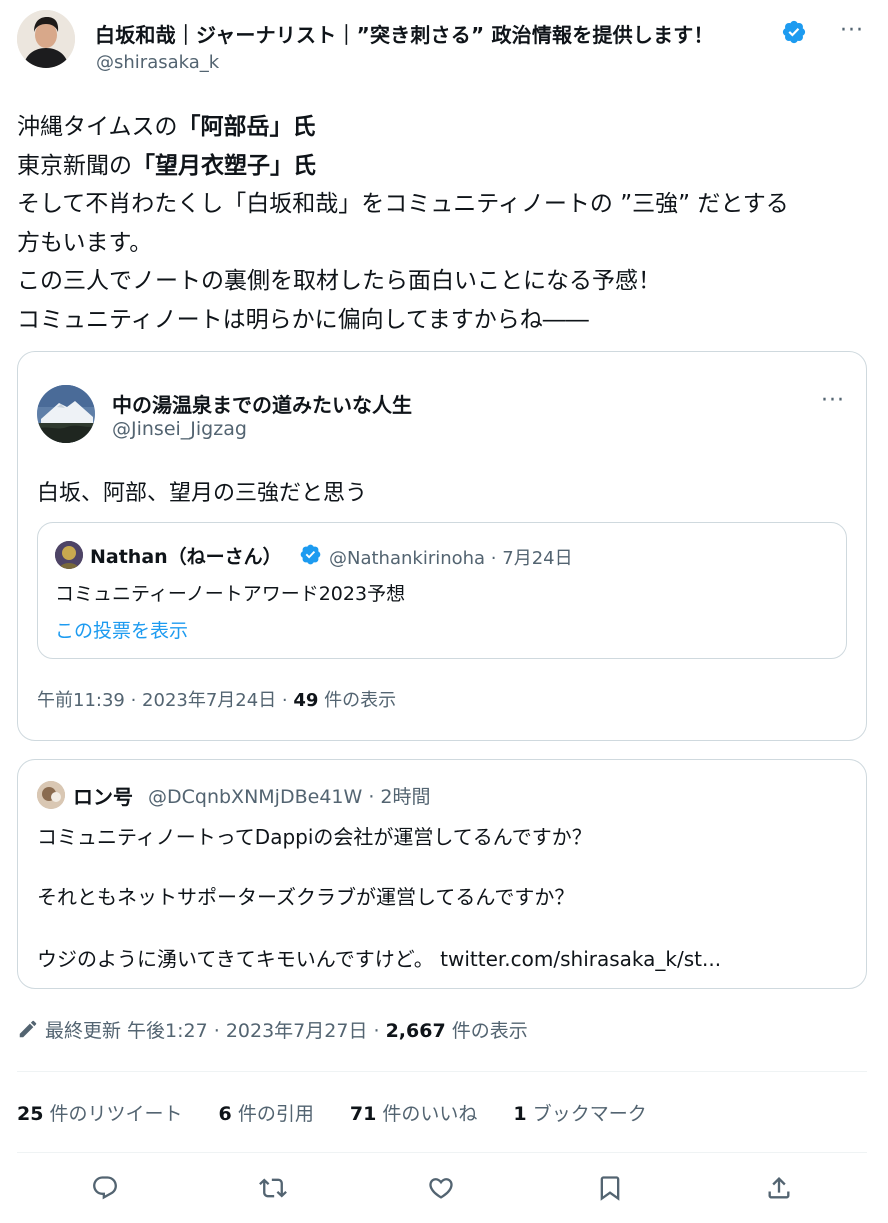 This screenshot has height=1223, width=888. I want to click on retweet-icon, so click(273, 1188).